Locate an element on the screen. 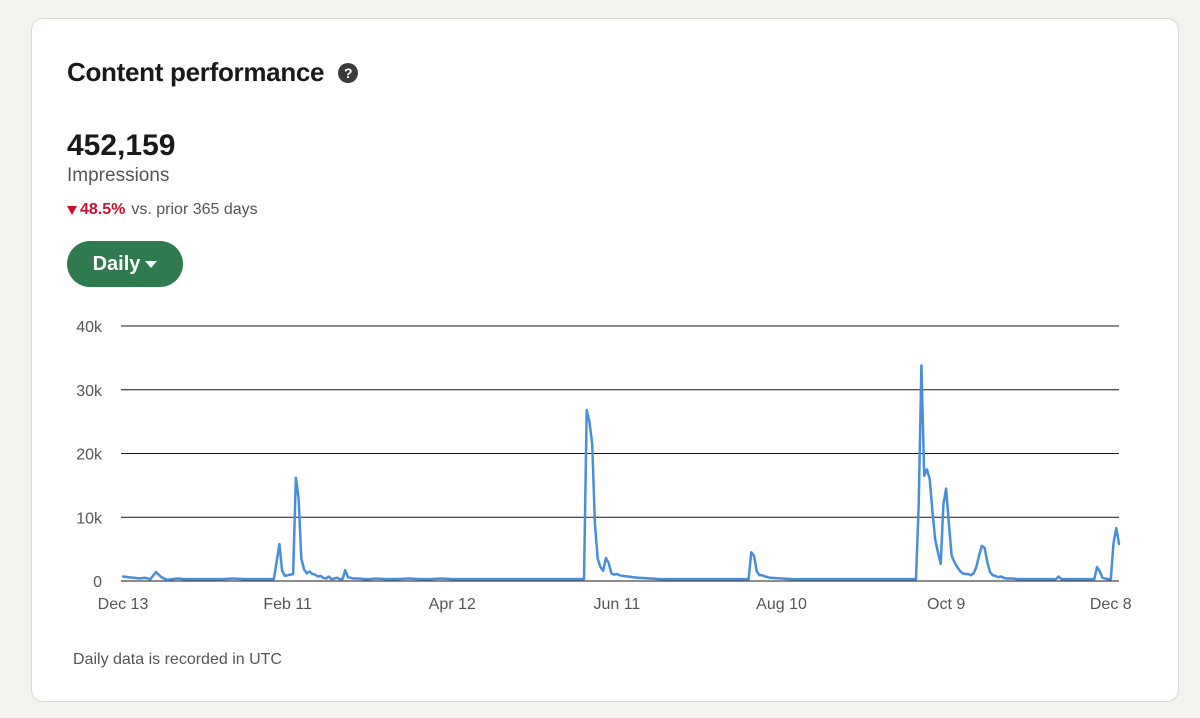 This screenshot has width=1200, height=718. x-tick-label: Dec 8 is located at coordinates (1111, 604).